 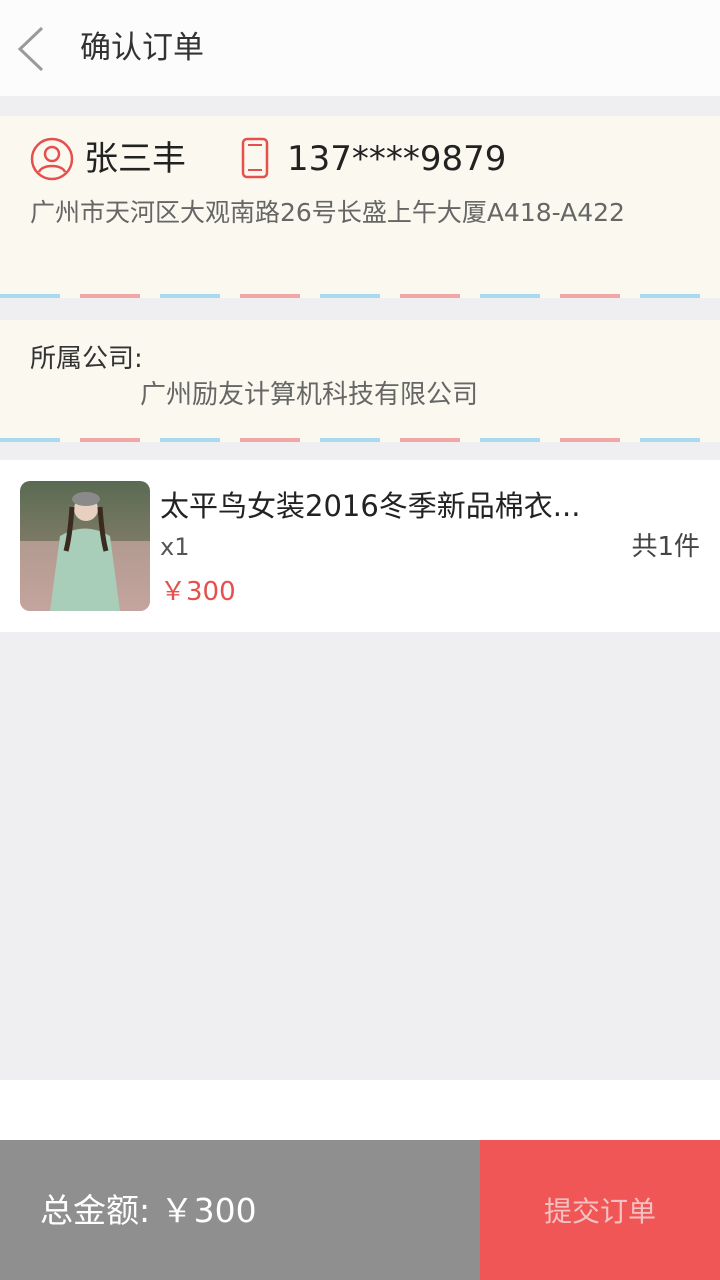 I want to click on back-button, so click(x=36, y=49).